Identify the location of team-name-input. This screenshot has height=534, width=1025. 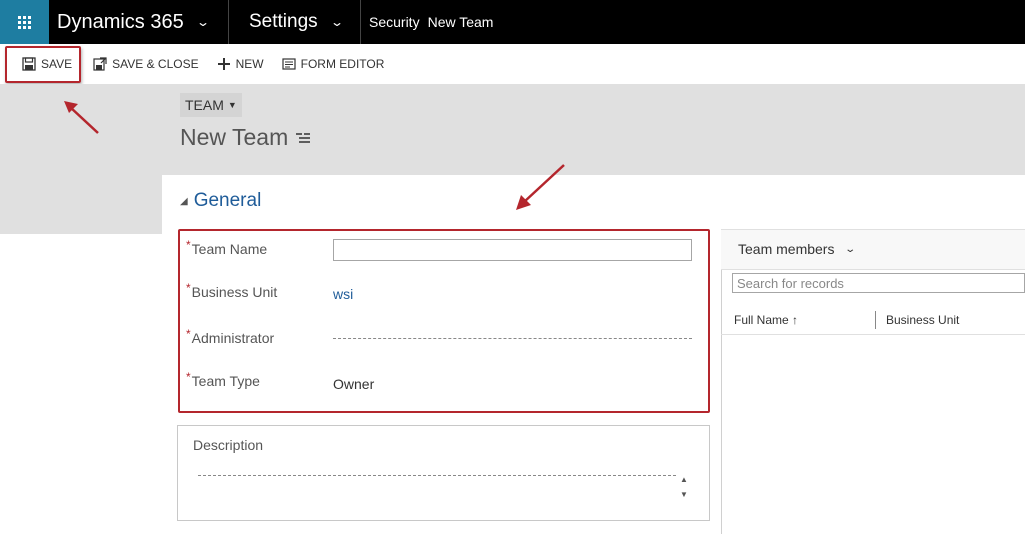
(512, 250).